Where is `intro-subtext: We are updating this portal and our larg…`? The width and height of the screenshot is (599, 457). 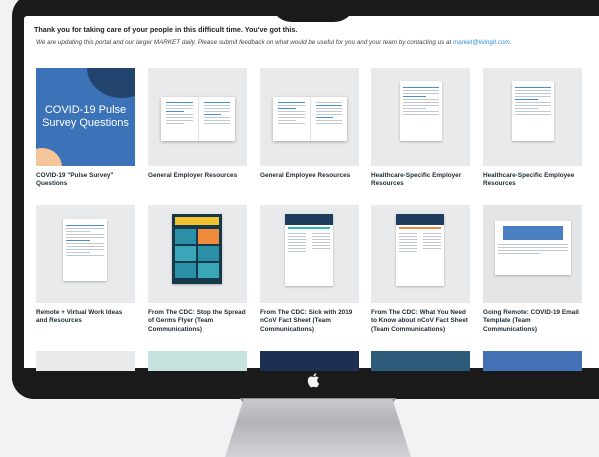
intro-subtext: We are updating this portal and our larg… is located at coordinates (310, 42).